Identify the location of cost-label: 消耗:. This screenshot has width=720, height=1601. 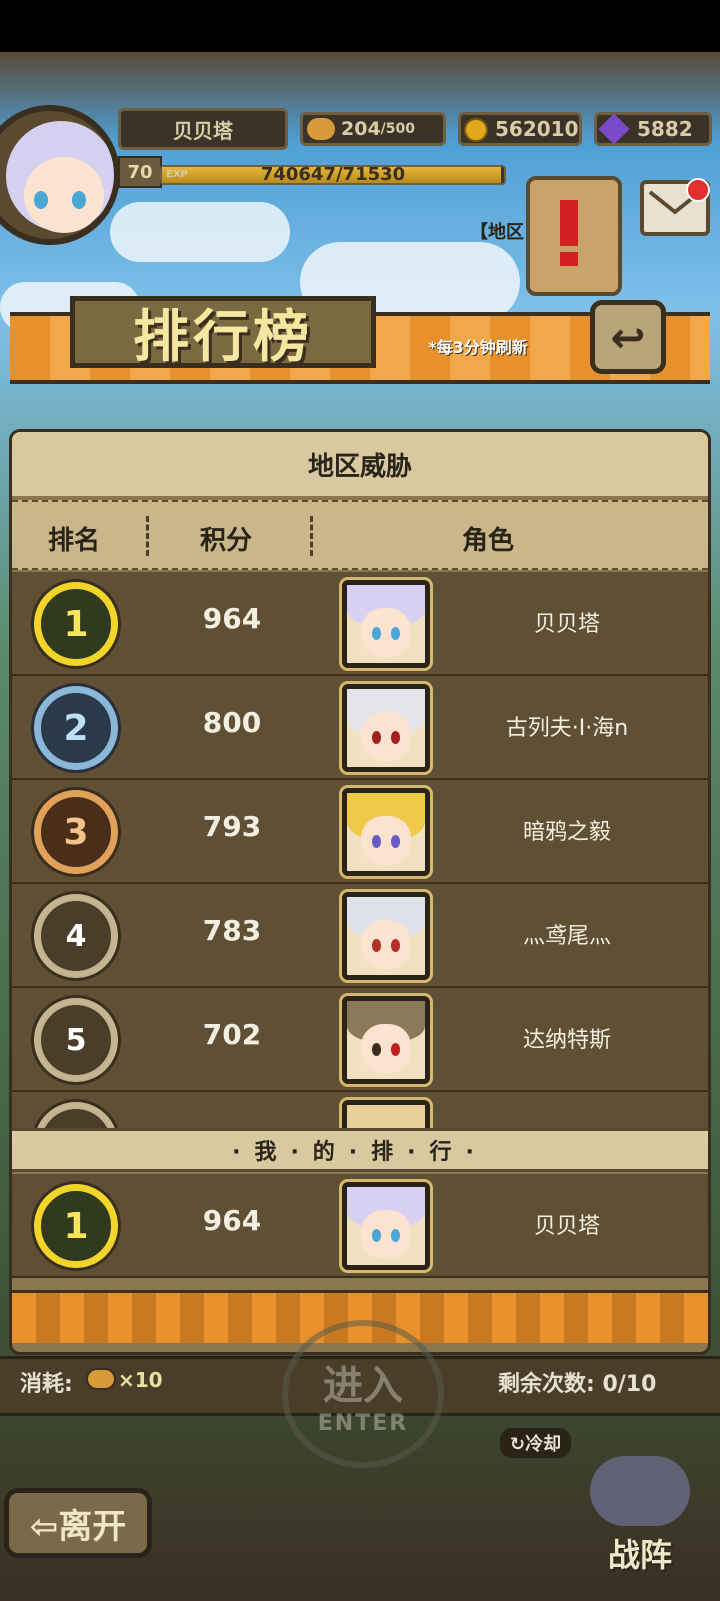
(46, 1384).